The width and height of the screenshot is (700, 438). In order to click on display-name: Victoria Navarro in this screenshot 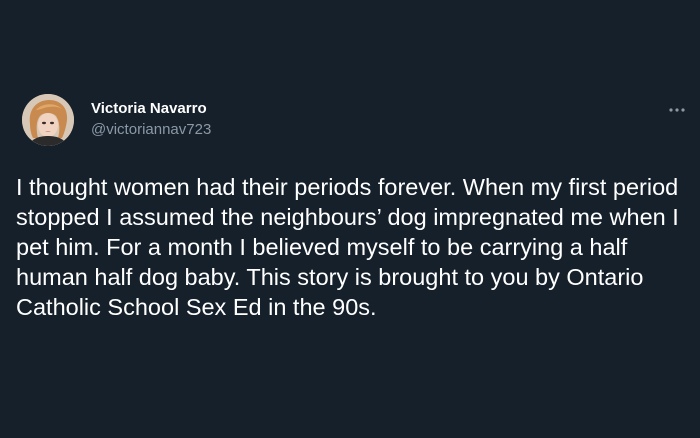, I will do `click(151, 108)`.